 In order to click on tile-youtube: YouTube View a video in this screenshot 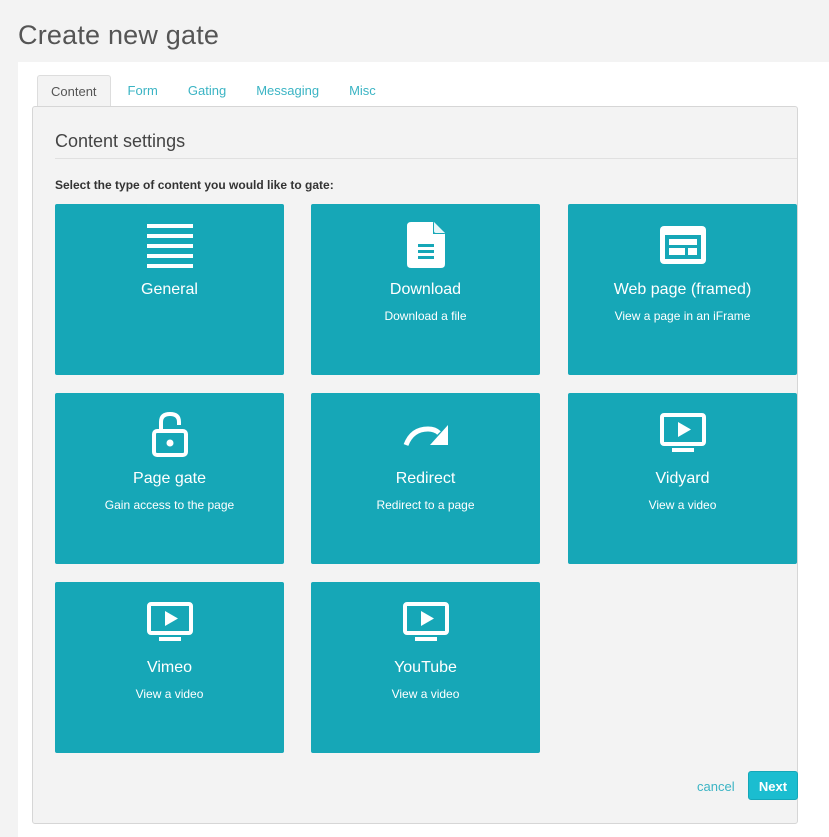, I will do `click(425, 667)`.